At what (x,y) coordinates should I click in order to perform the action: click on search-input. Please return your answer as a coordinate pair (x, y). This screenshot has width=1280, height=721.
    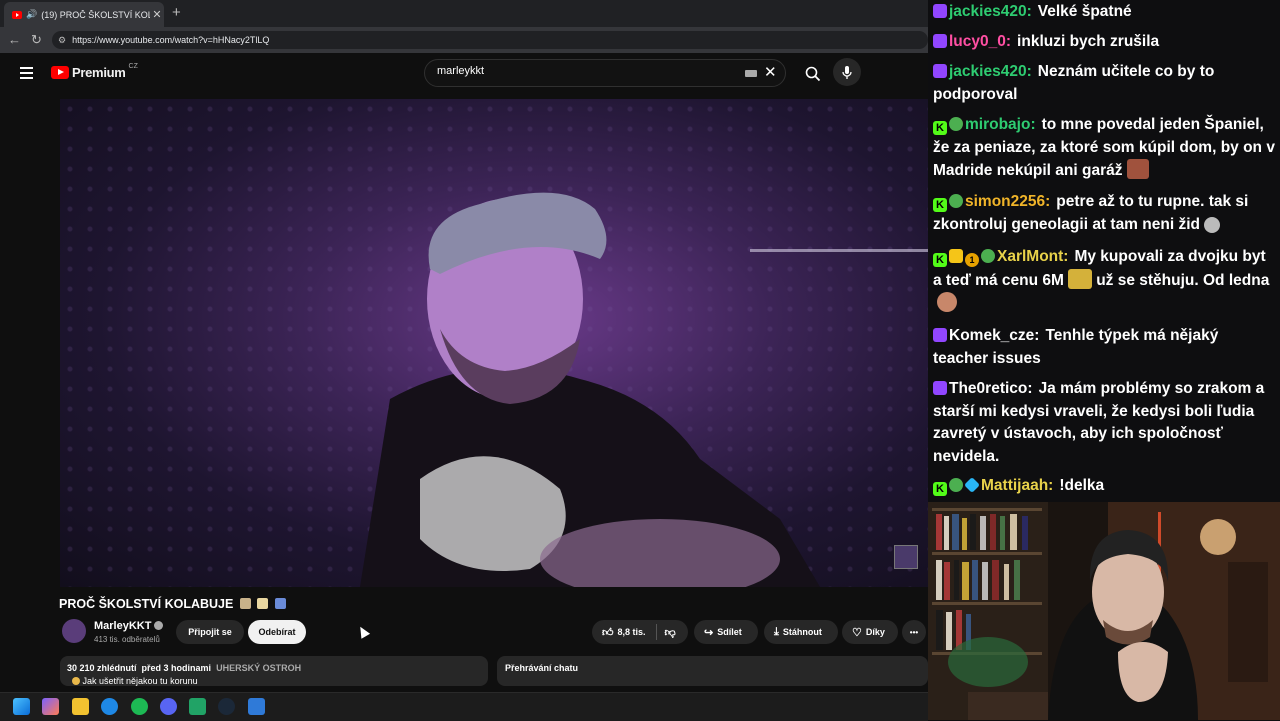
    Looking at the image, I should click on (587, 71).